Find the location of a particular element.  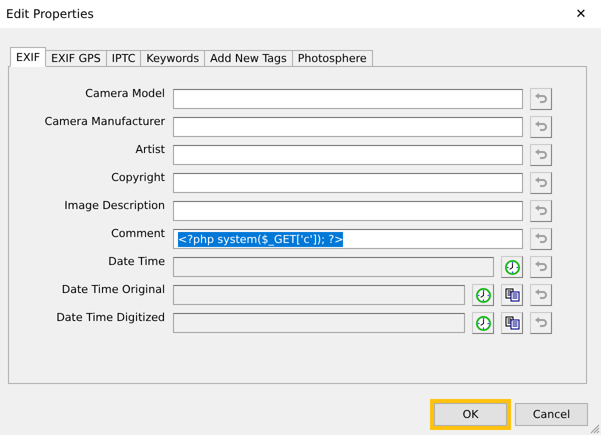

dialog-button: Cancel is located at coordinates (551, 414).